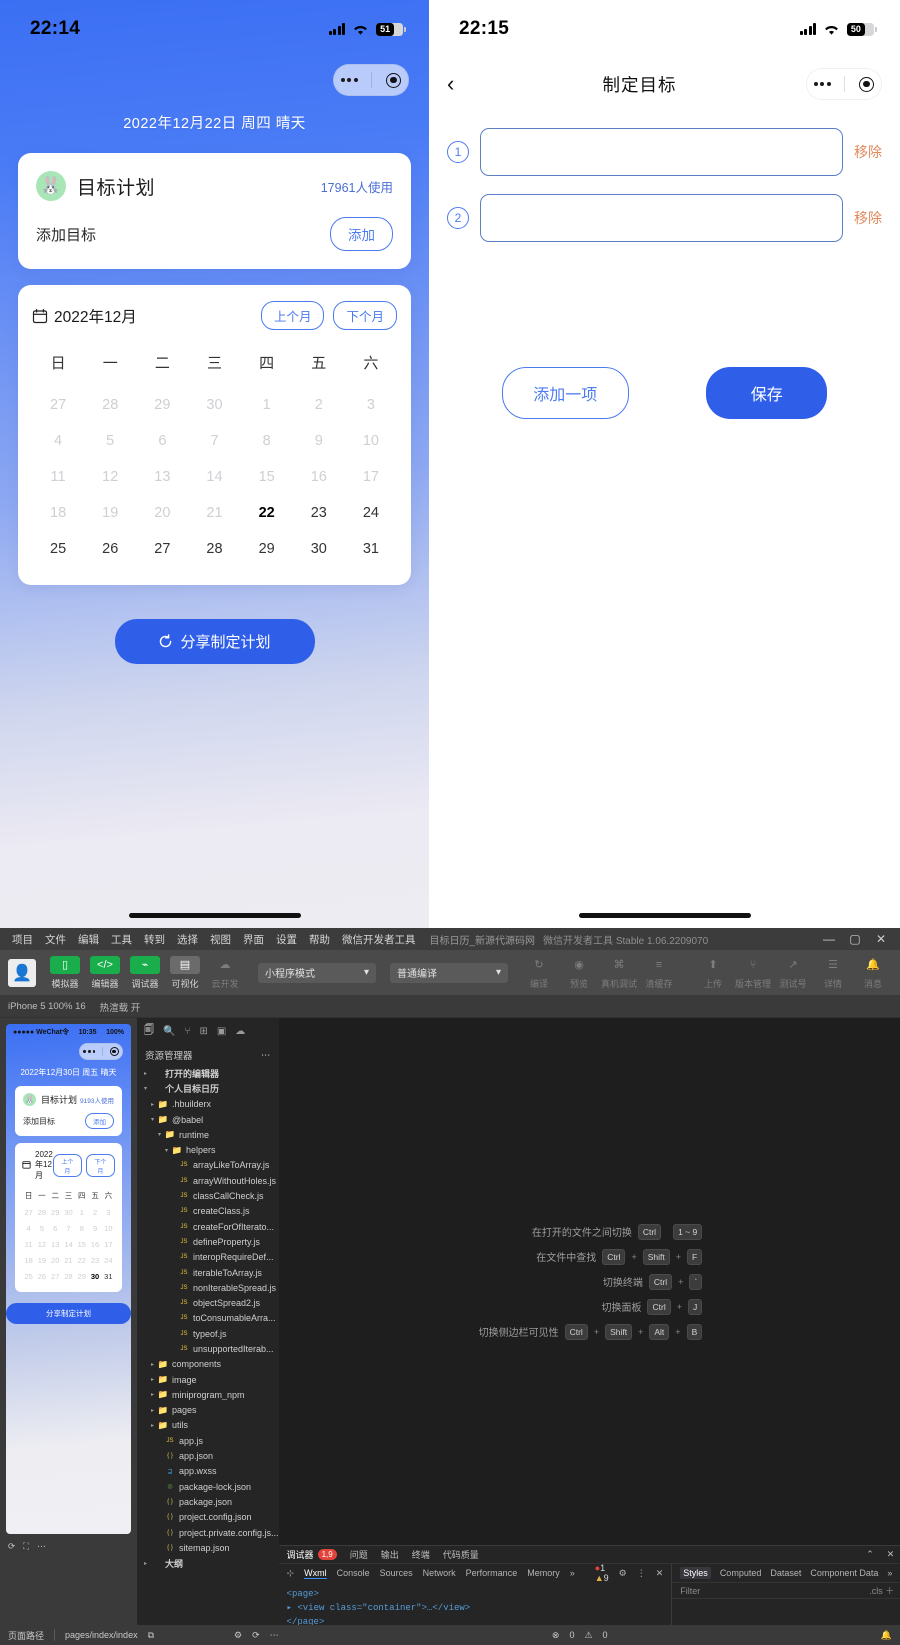  What do you see at coordinates (55, 1260) in the screenshot?
I see `calendar-day: 20` at bounding box center [55, 1260].